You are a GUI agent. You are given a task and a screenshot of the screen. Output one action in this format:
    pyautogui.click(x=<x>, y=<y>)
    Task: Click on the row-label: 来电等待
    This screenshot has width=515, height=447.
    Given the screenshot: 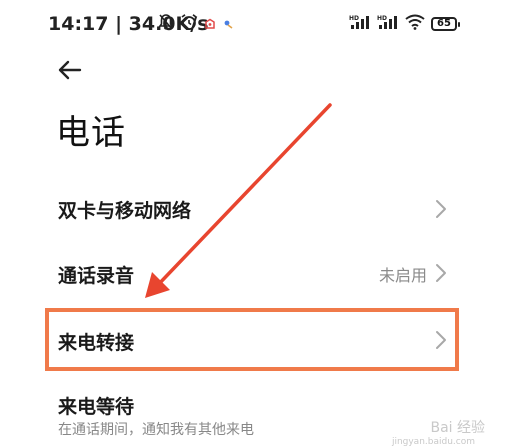 What is the action you would take?
    pyautogui.click(x=96, y=407)
    